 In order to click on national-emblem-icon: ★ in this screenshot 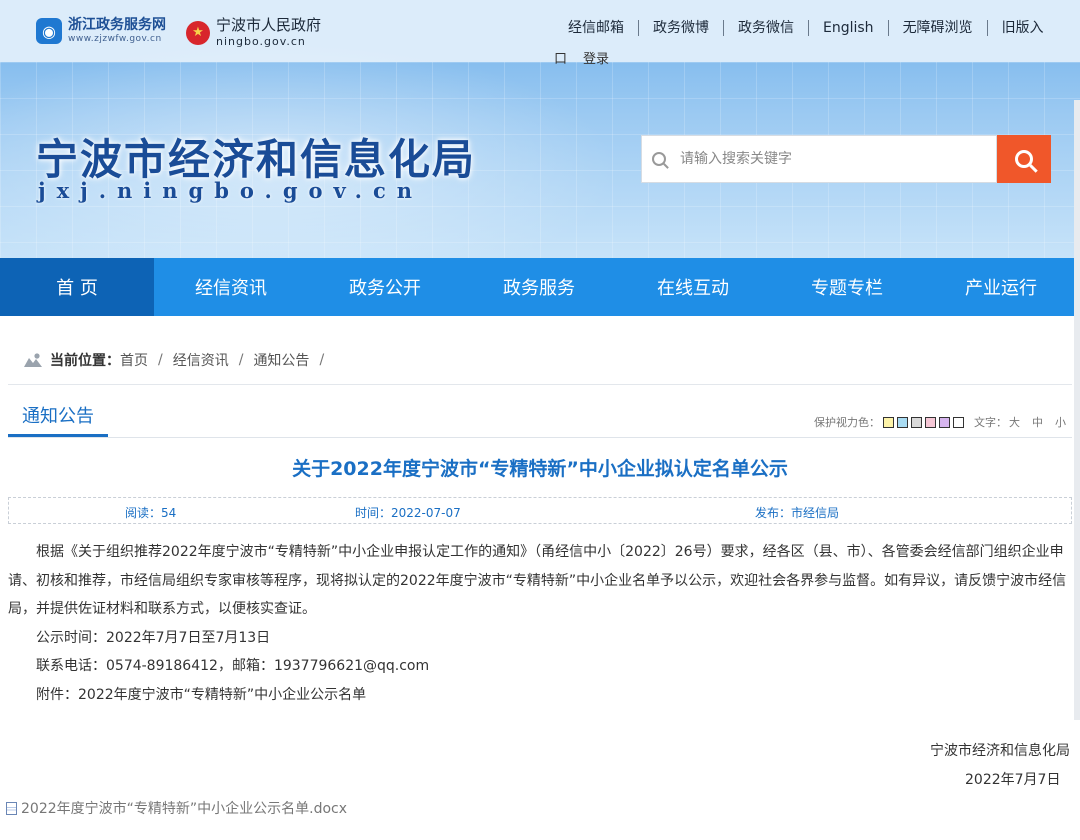, I will do `click(198, 32)`.